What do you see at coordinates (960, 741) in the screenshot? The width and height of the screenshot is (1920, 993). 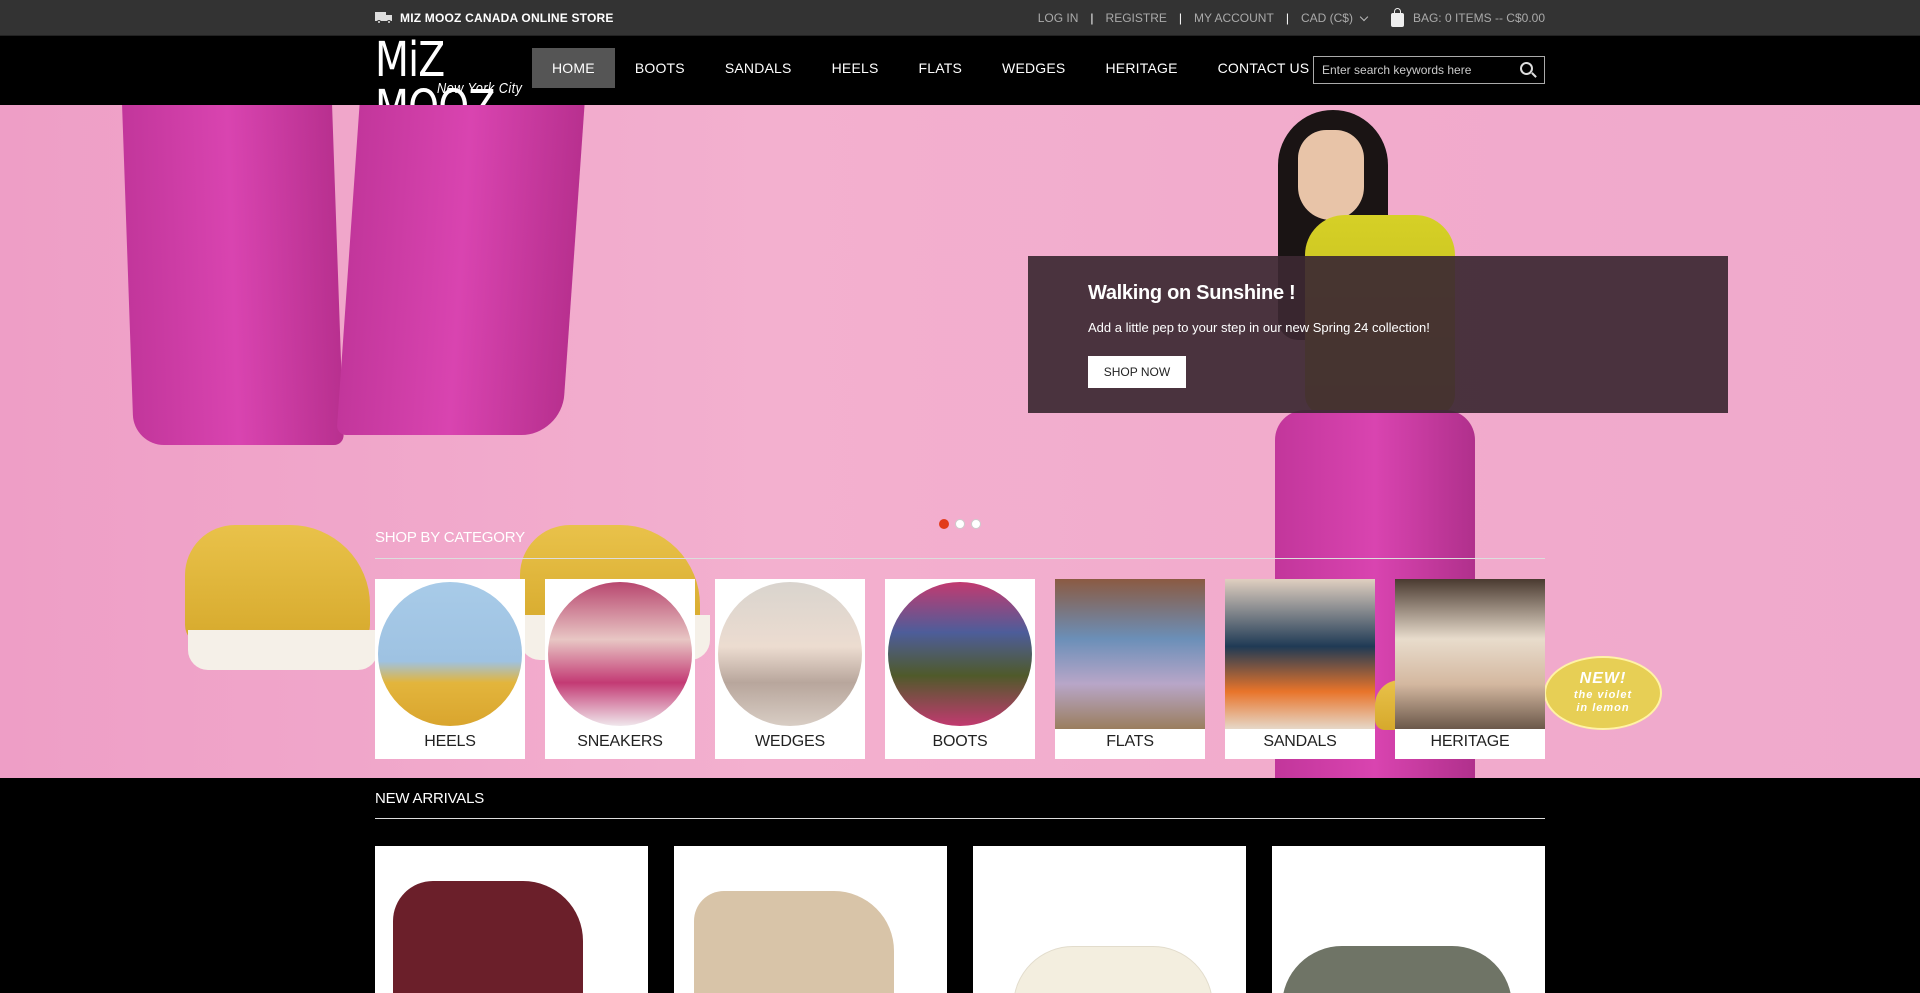 I see `category-label: BOOTS` at bounding box center [960, 741].